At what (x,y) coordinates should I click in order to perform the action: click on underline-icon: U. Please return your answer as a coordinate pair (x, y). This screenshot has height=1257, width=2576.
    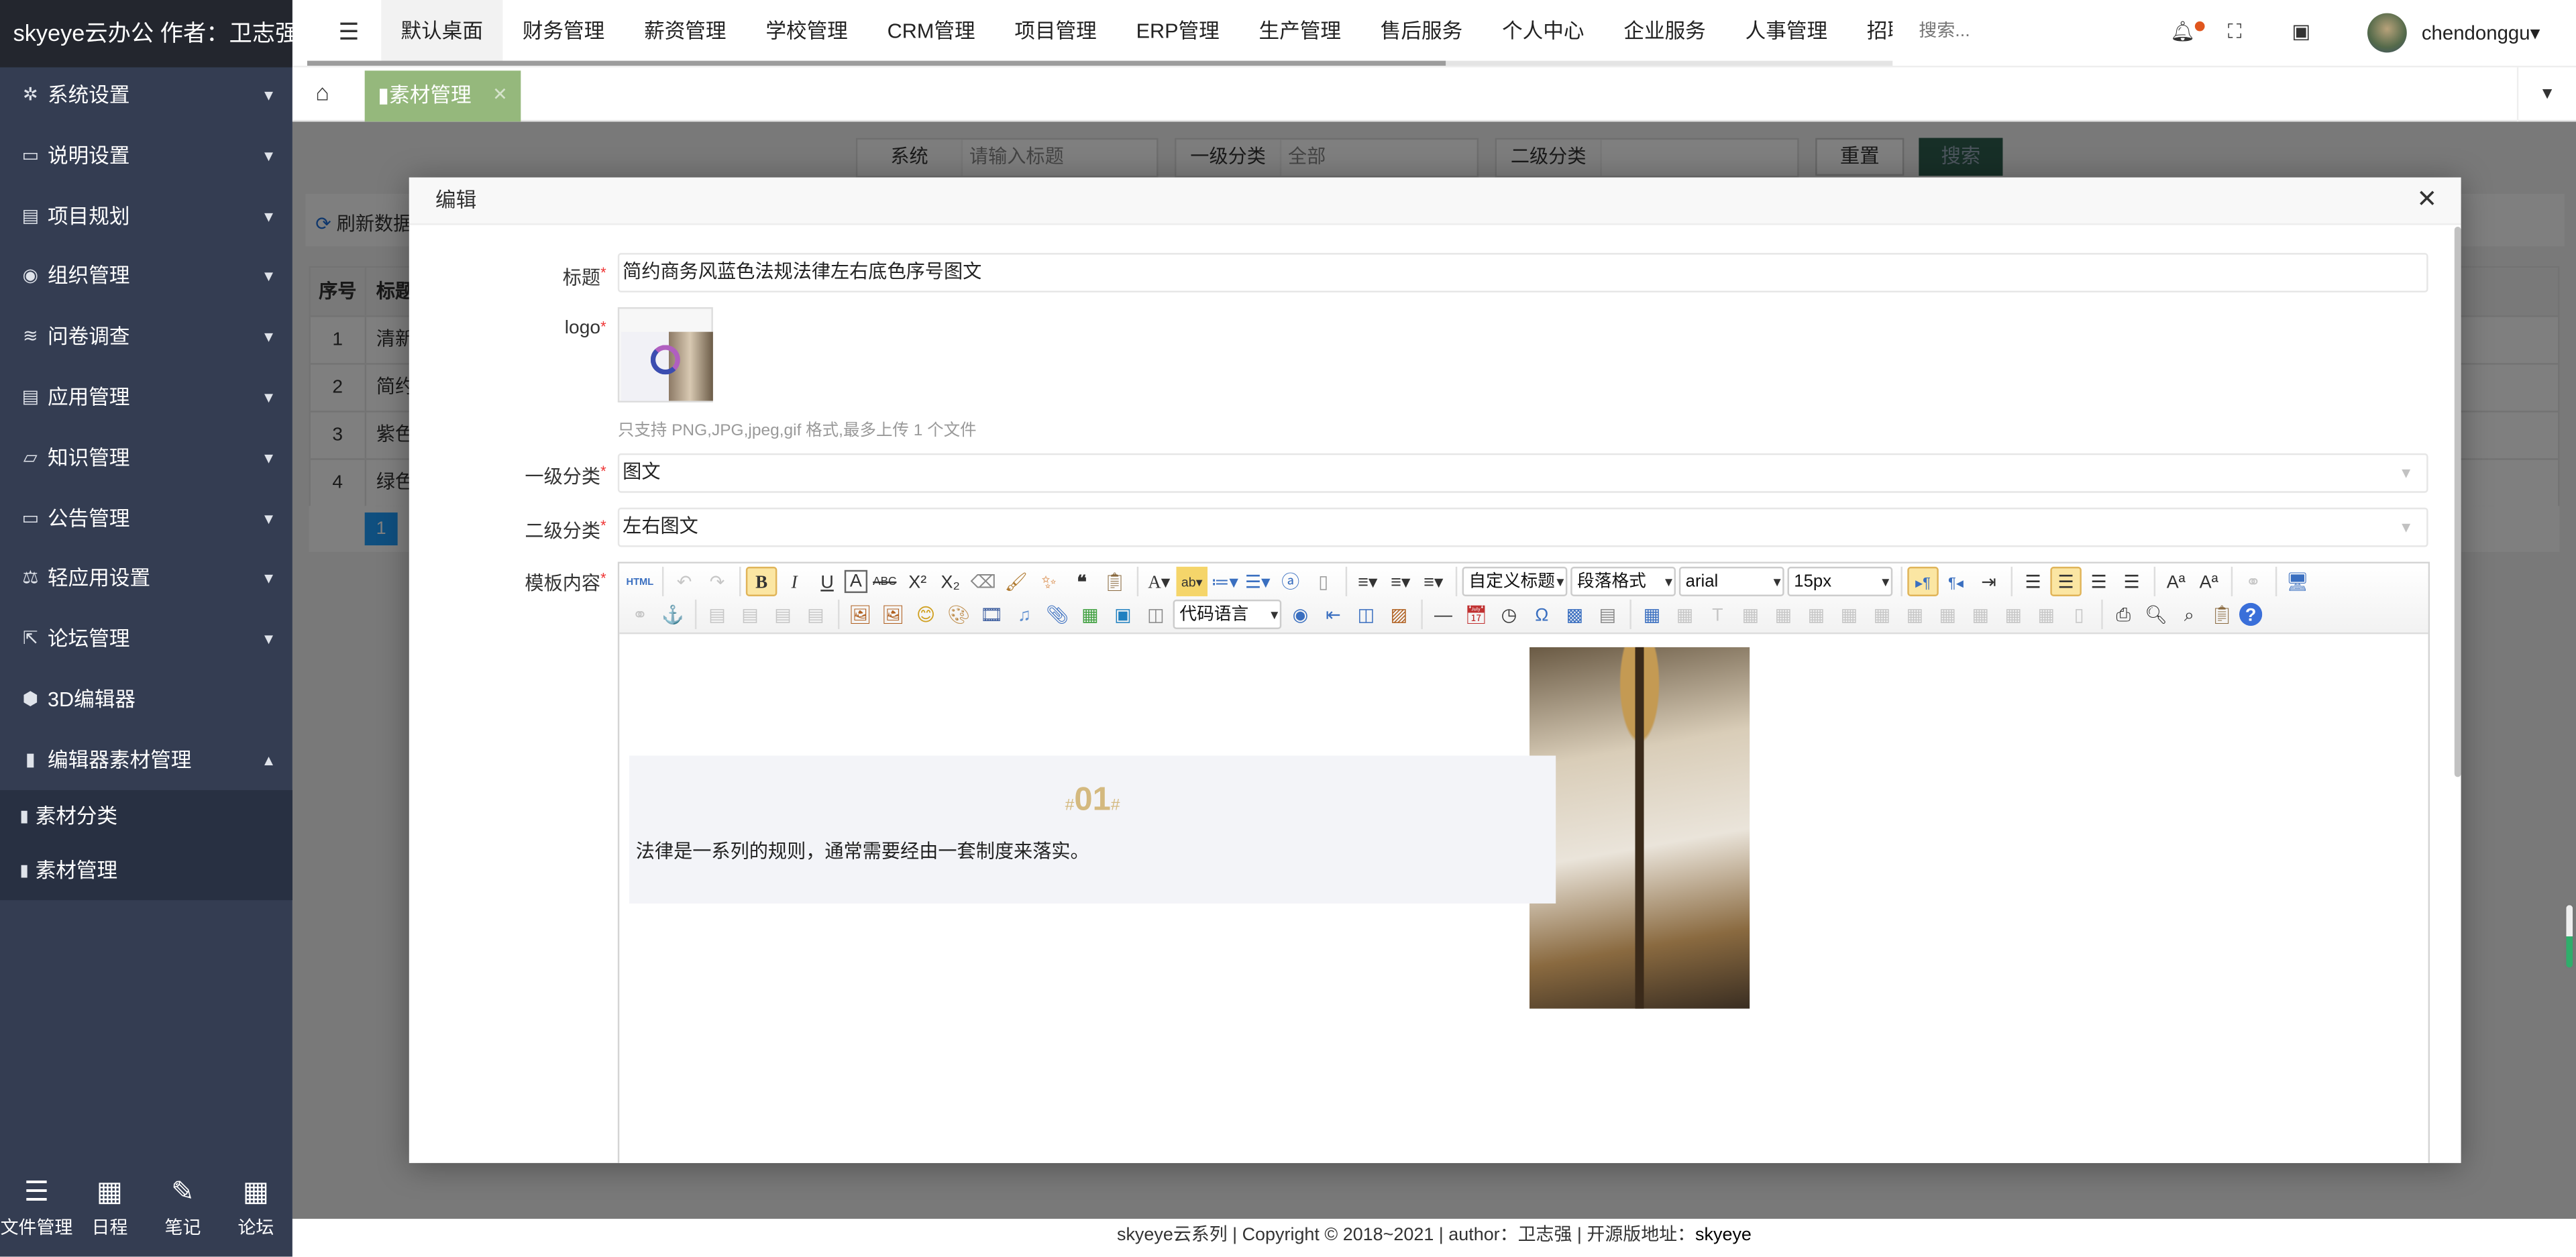
    Looking at the image, I should click on (827, 581).